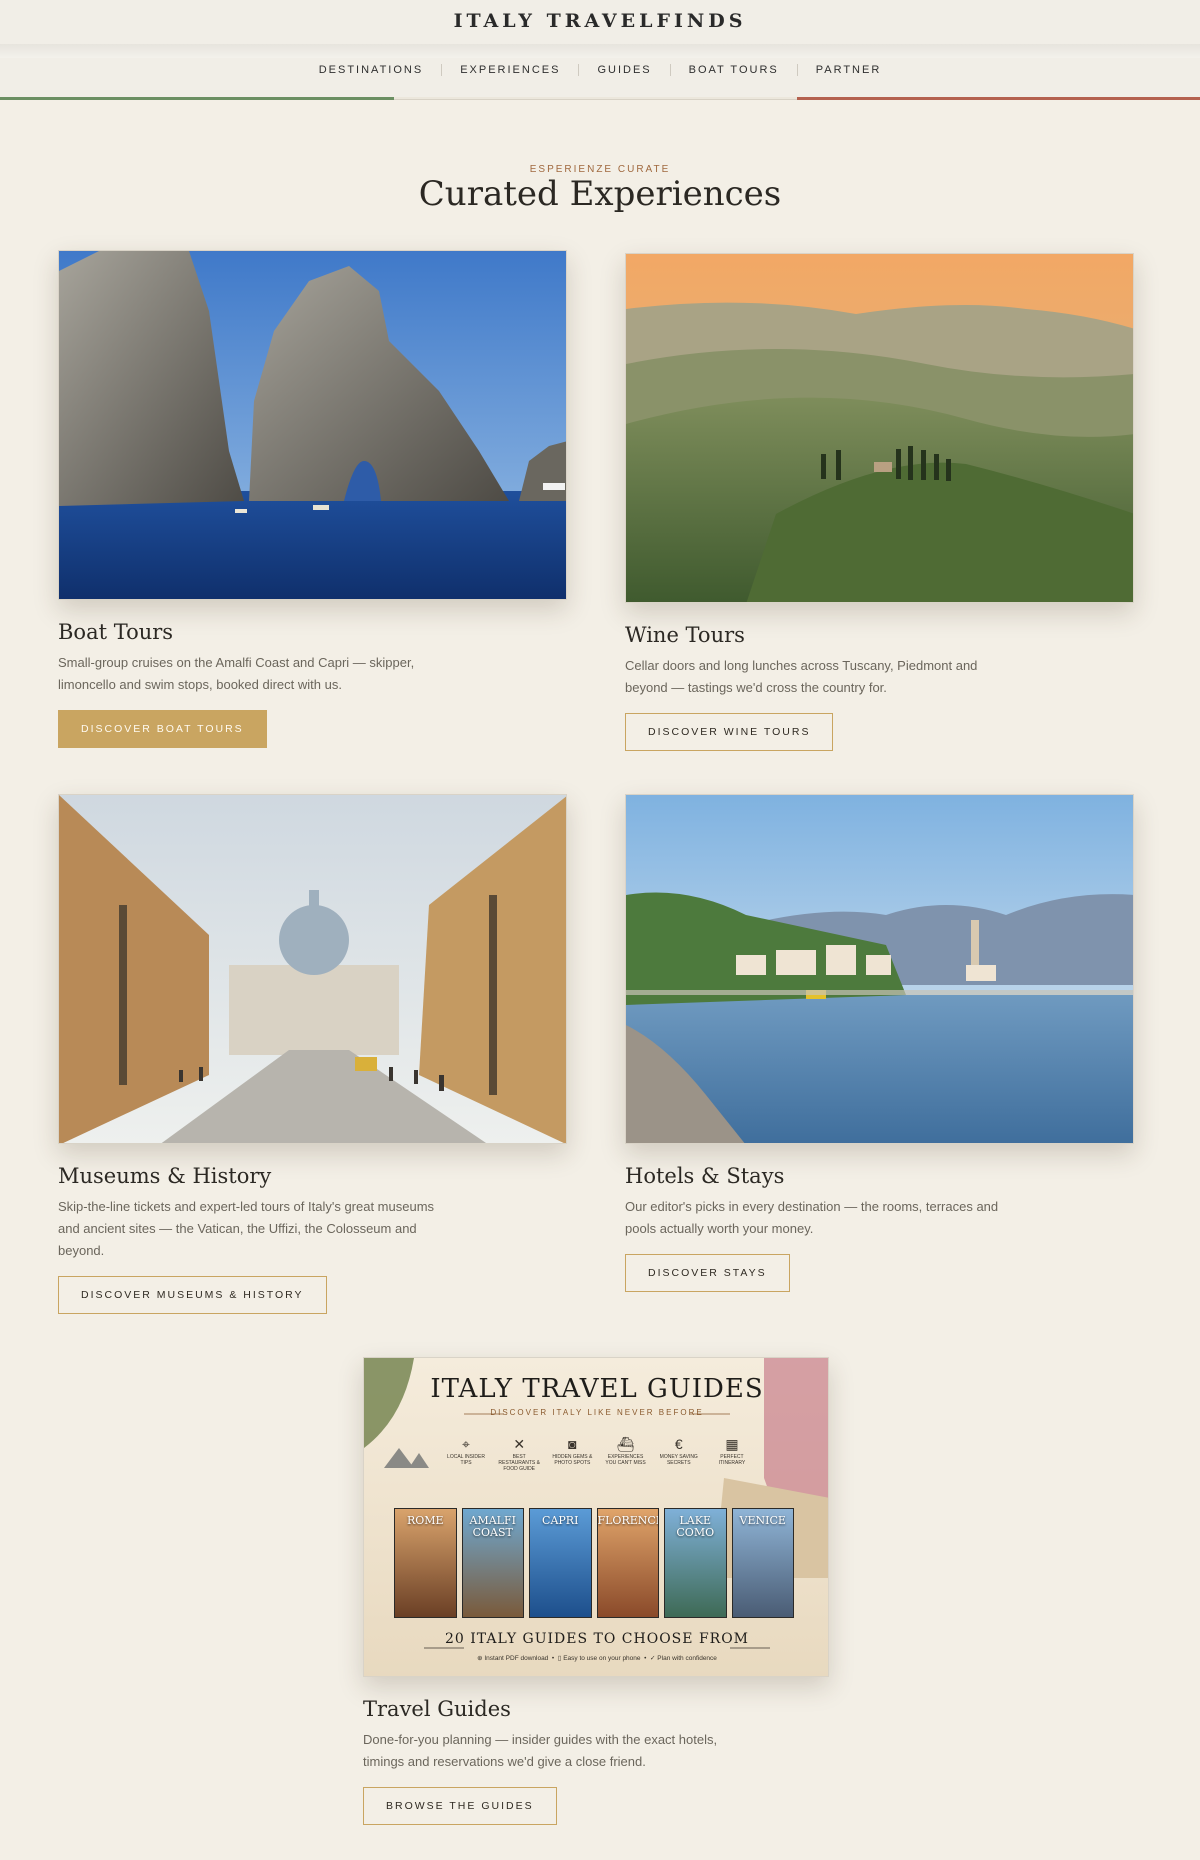  What do you see at coordinates (685, 635) in the screenshot?
I see `card-title: Wine Tours` at bounding box center [685, 635].